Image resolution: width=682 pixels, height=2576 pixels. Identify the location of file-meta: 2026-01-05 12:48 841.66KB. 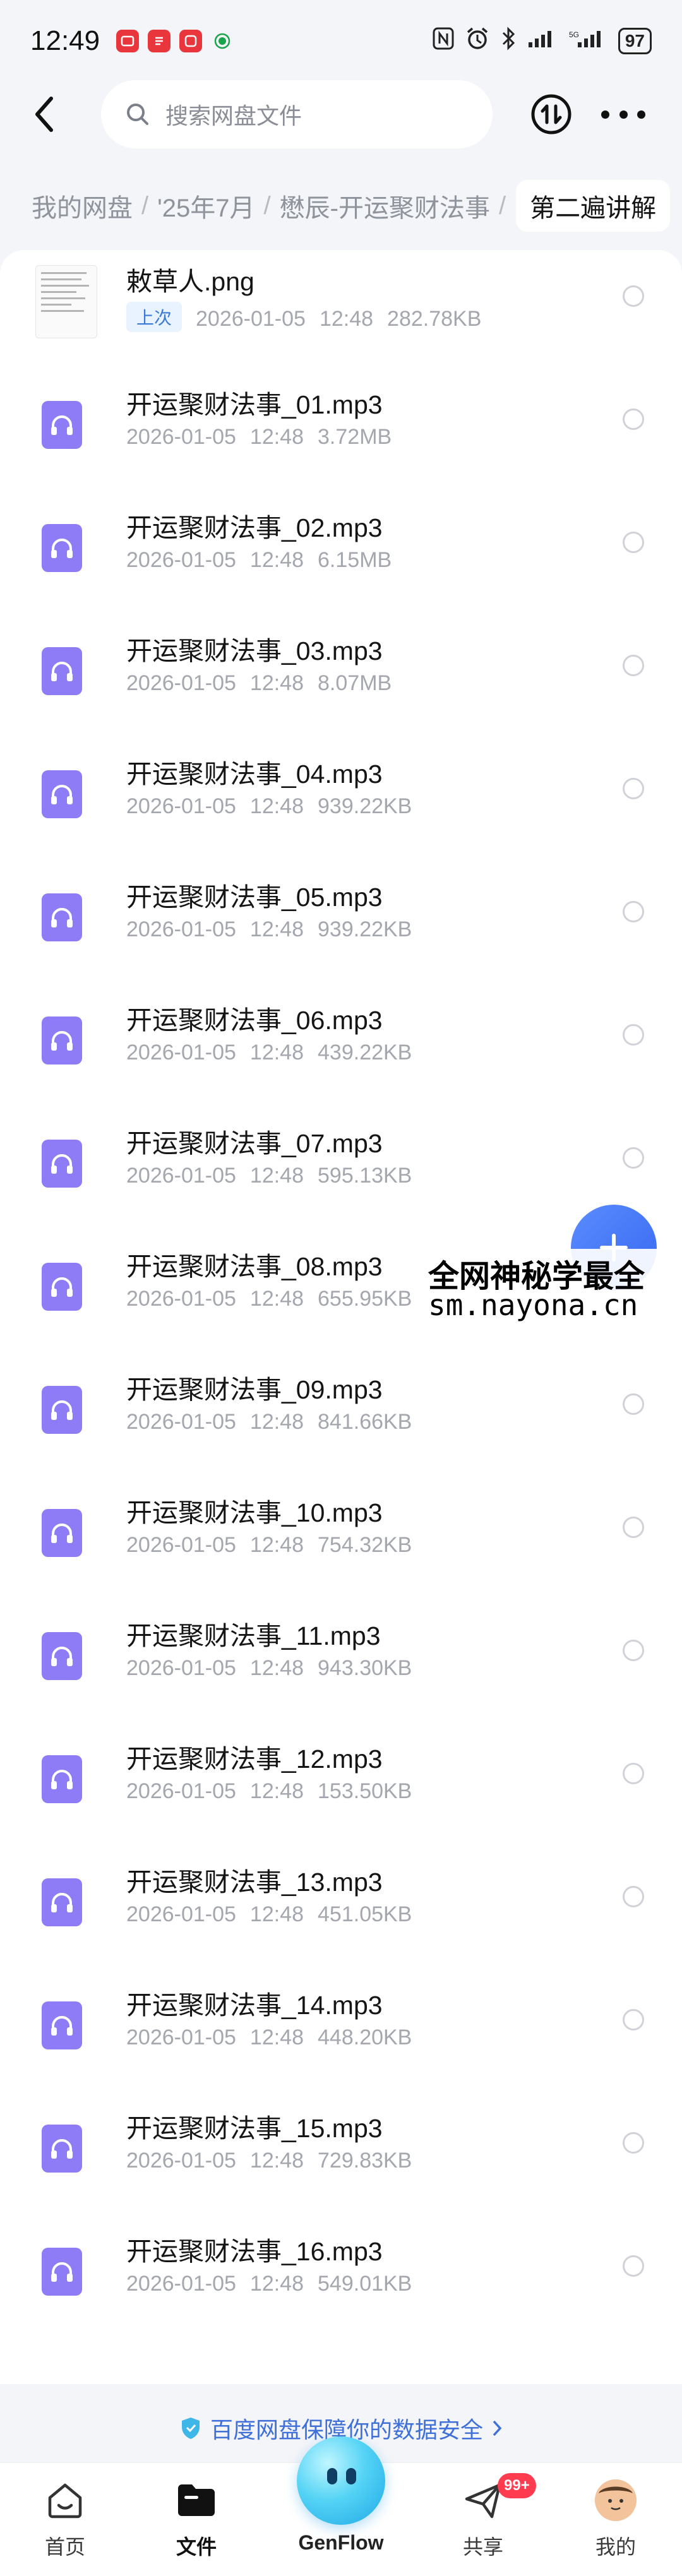
(269, 1422).